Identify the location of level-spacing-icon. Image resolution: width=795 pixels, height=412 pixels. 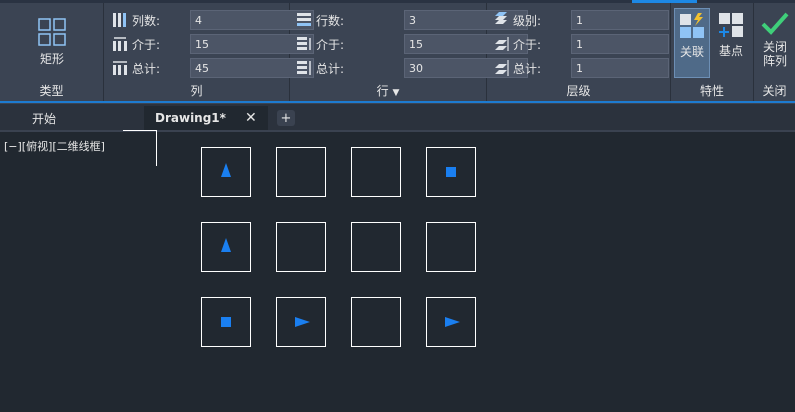
(502, 44).